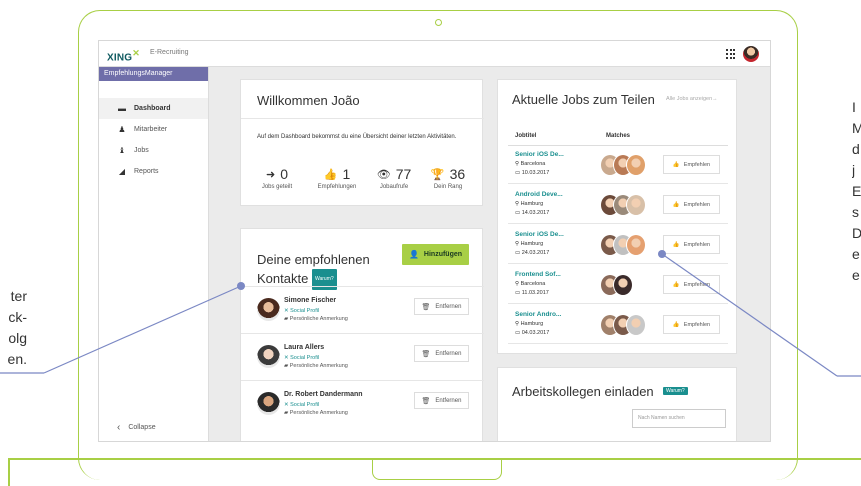  I want to click on eye-icon: 👁, so click(383, 174).